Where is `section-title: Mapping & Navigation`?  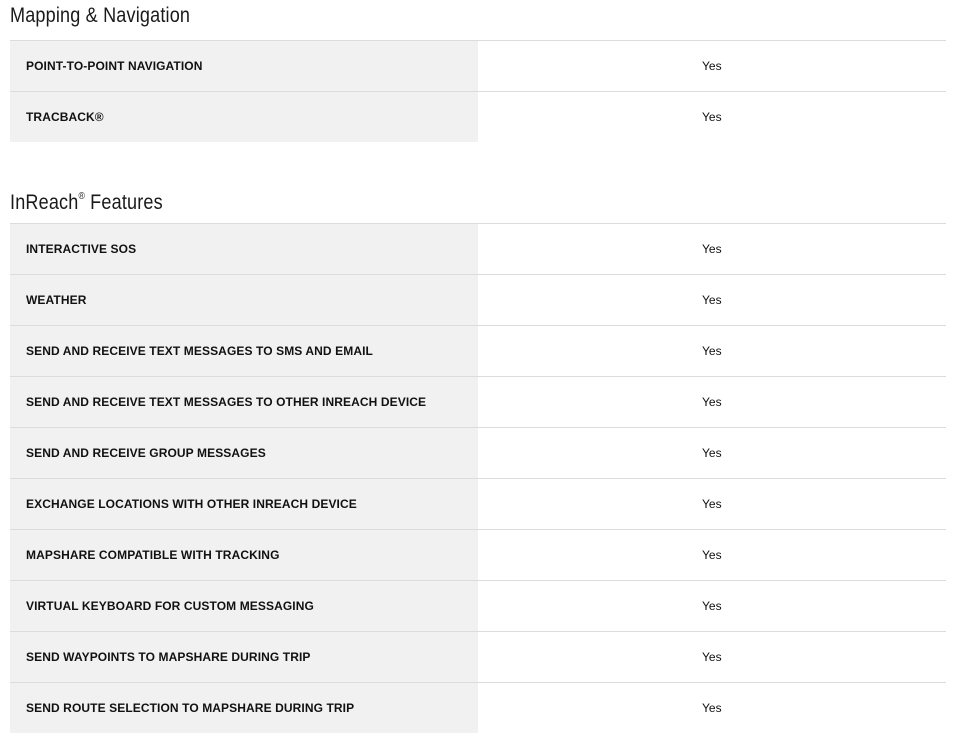
section-title: Mapping & Navigation is located at coordinates (100, 15).